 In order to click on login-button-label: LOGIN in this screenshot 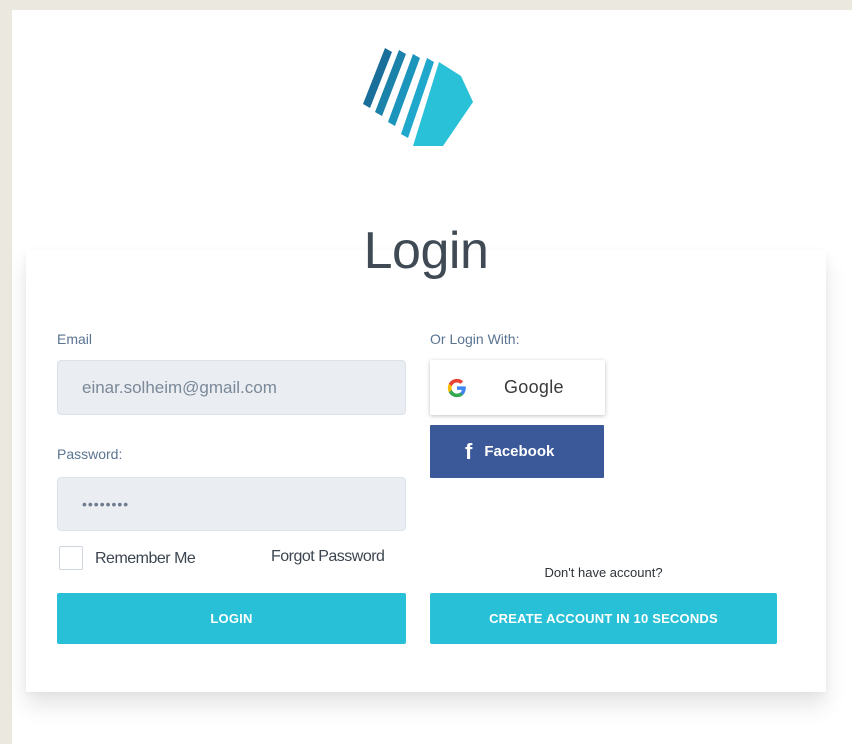, I will do `click(231, 618)`.